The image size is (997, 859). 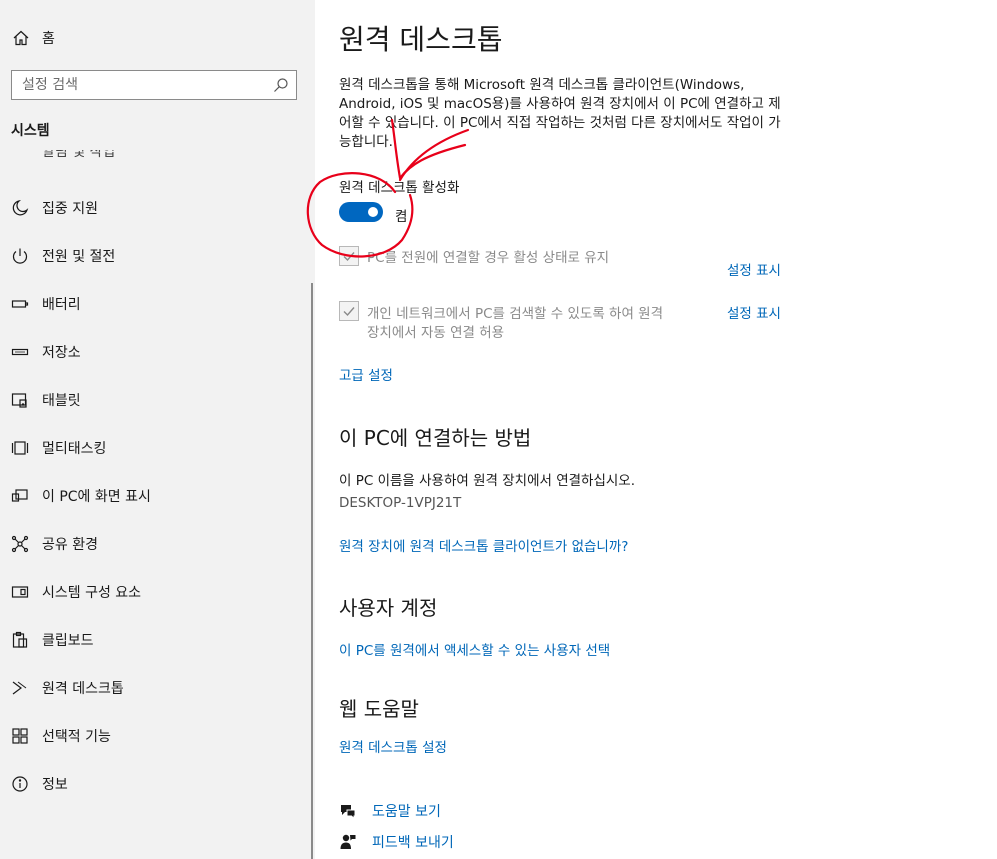 What do you see at coordinates (68, 641) in the screenshot?
I see `sidebar-item-label: 클립보드` at bounding box center [68, 641].